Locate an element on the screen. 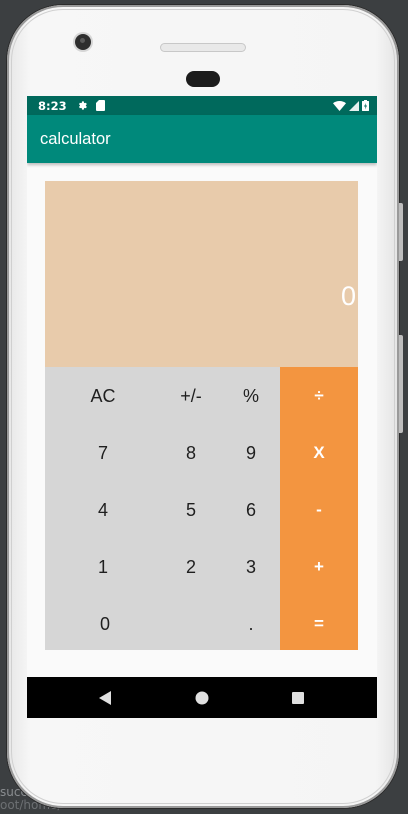  three-button: 3 is located at coordinates (251, 567).